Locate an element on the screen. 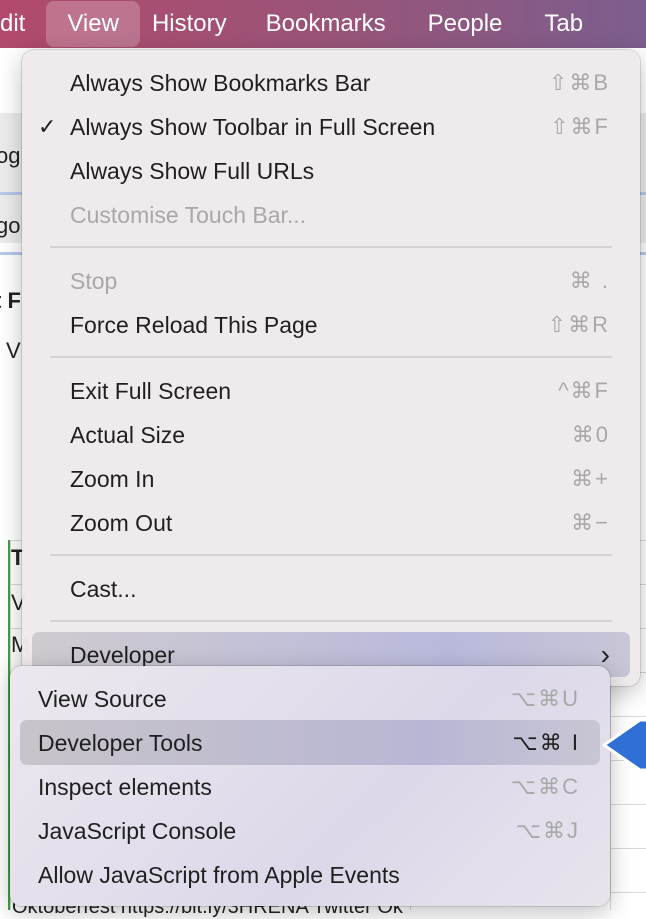 The width and height of the screenshot is (646, 919). label: Stop is located at coordinates (94, 280).